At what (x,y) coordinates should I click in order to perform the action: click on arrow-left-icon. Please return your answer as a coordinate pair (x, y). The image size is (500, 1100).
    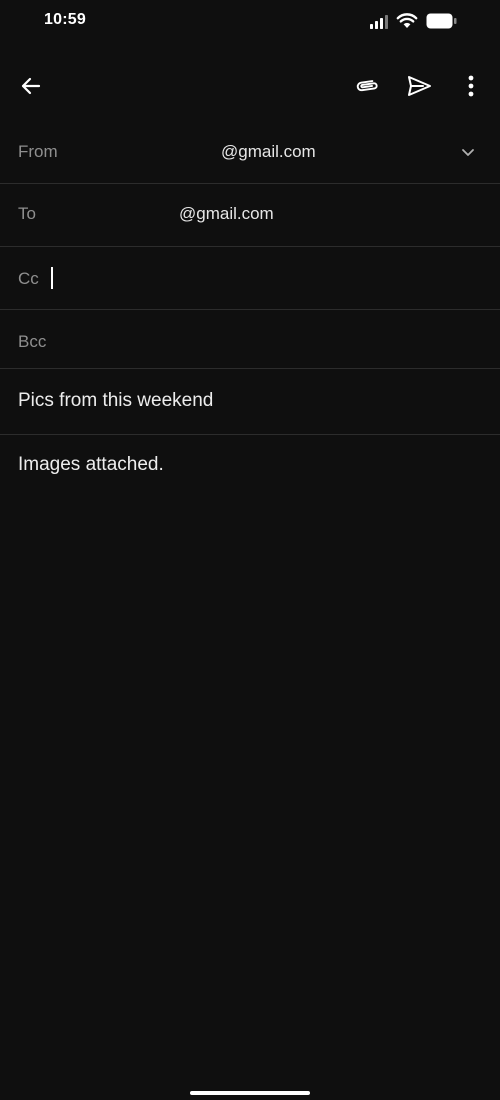
    Looking at the image, I should click on (31, 86).